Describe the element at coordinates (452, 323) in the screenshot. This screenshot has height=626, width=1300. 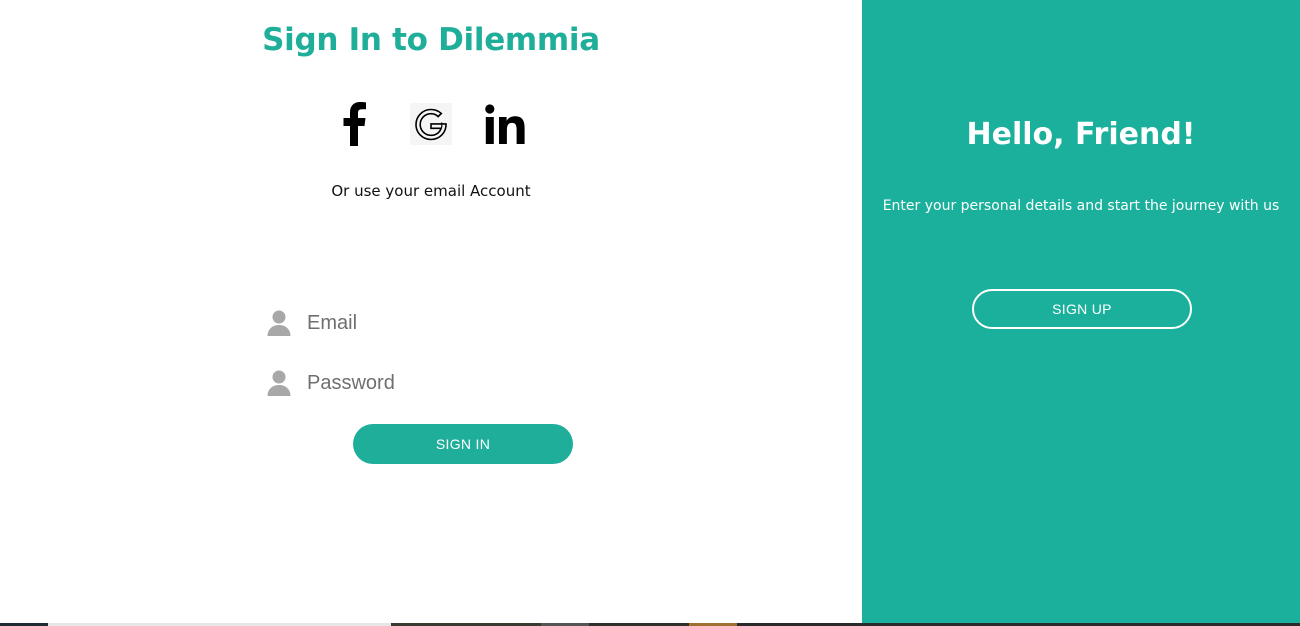
I see `email-input` at that location.